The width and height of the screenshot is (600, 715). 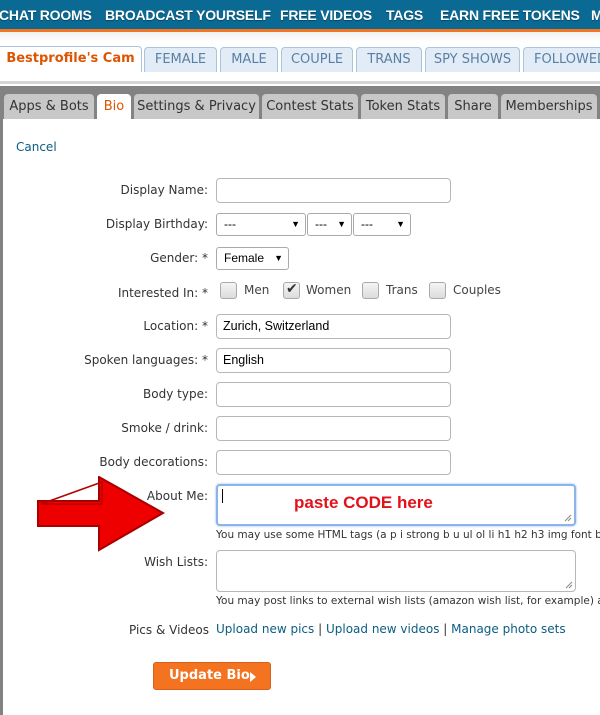 I want to click on birthday-year-select: --- ▼, so click(x=382, y=224).